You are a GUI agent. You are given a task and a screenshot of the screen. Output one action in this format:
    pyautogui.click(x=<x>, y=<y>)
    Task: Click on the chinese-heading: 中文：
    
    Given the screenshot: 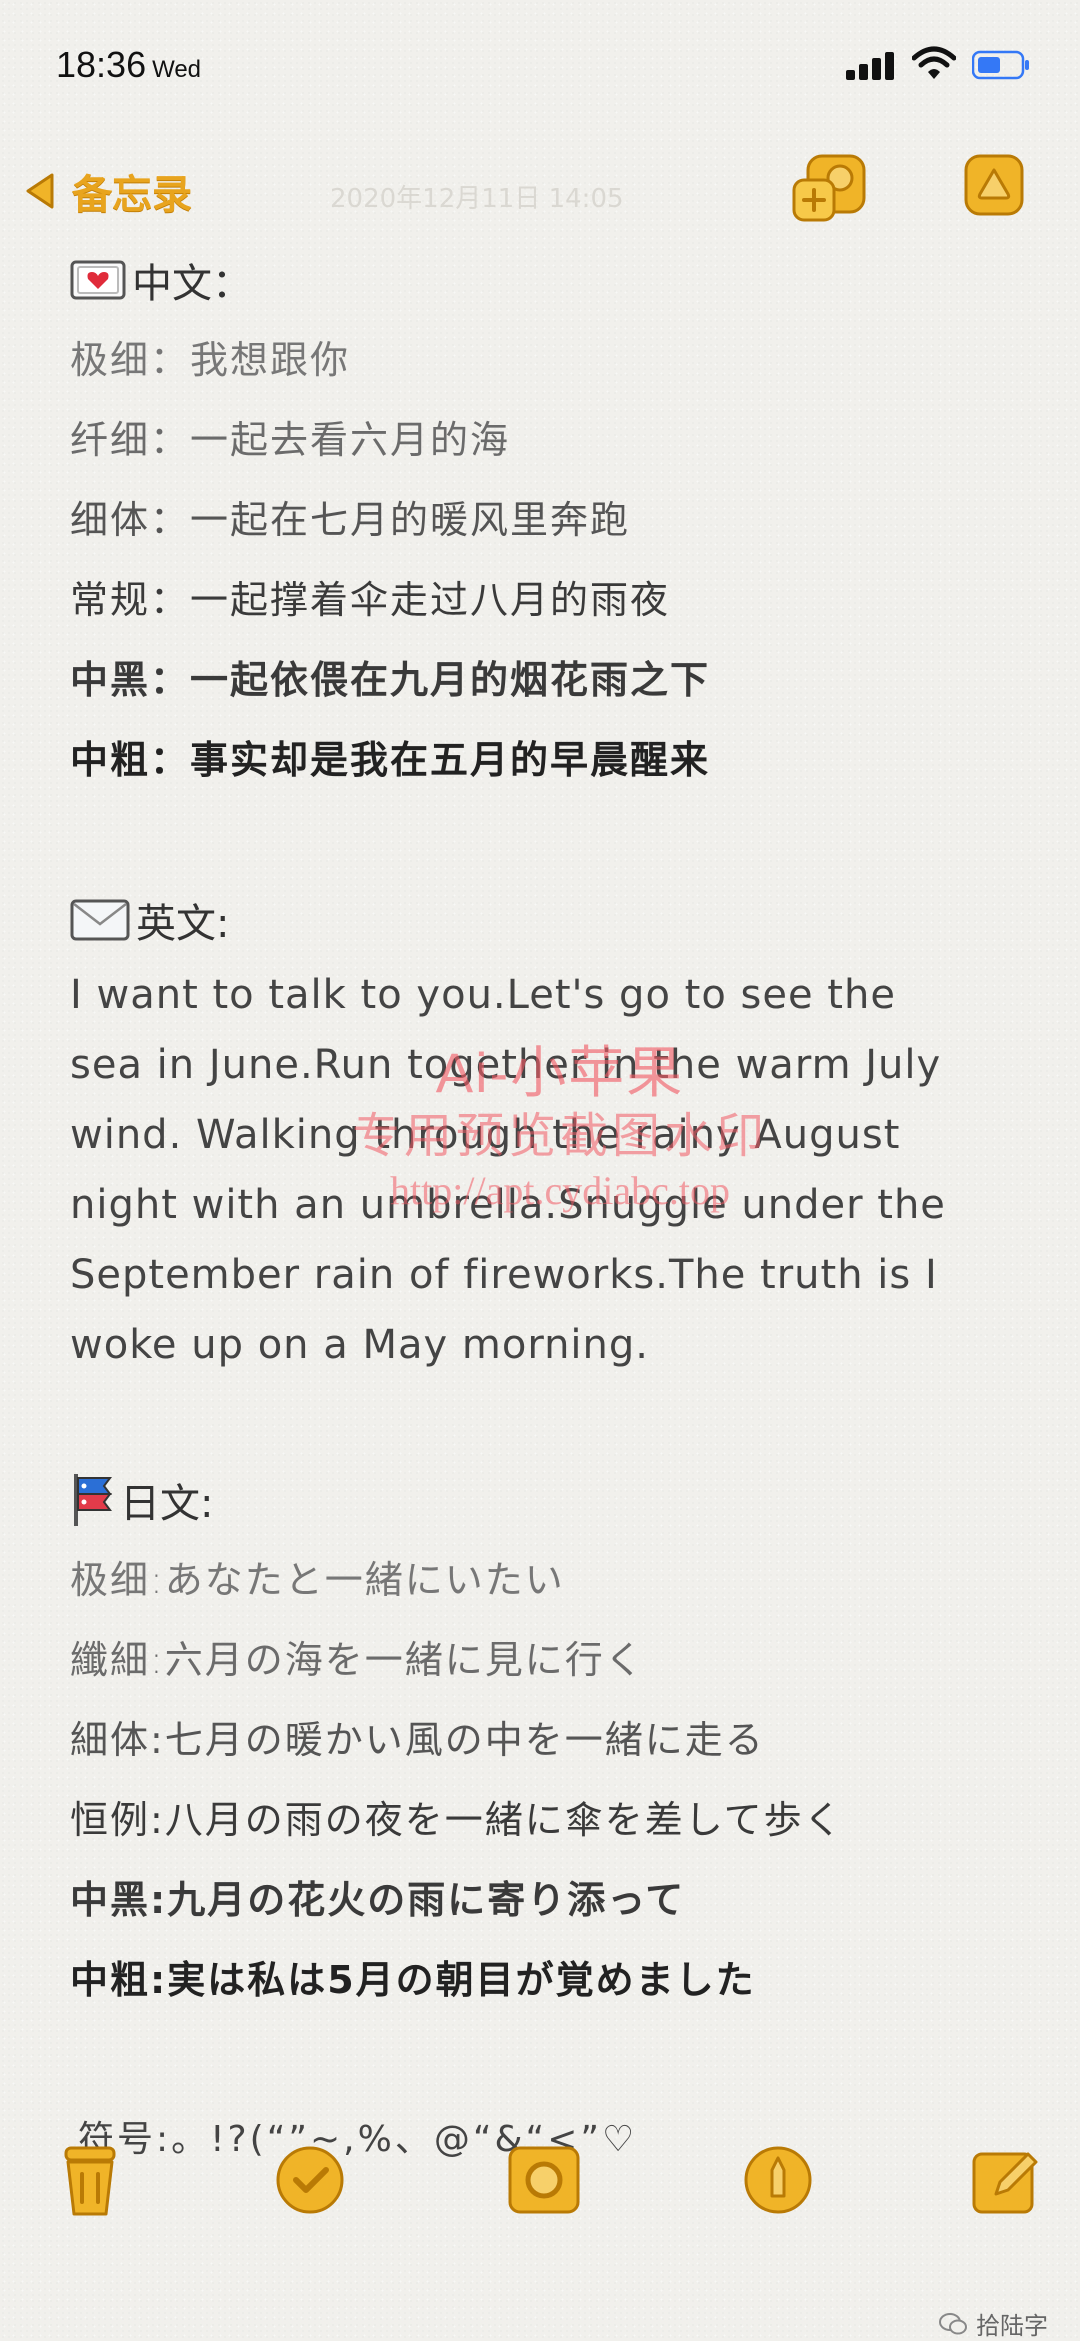 What is the action you would take?
    pyautogui.click(x=550, y=280)
    